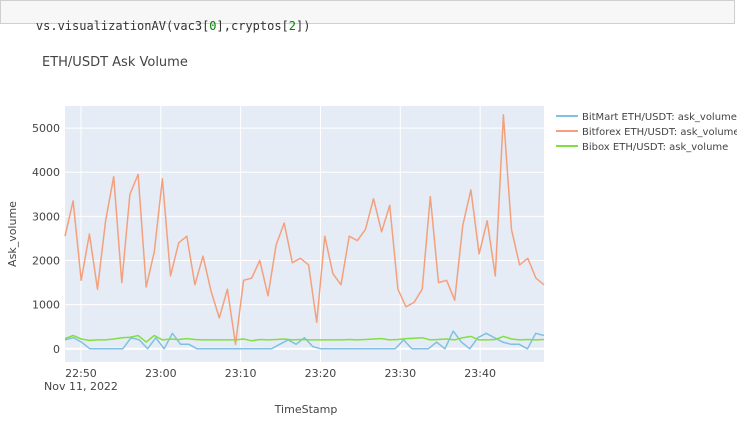 The image size is (737, 421). I want to click on x-axis-title: TimeStamp, so click(306, 409).